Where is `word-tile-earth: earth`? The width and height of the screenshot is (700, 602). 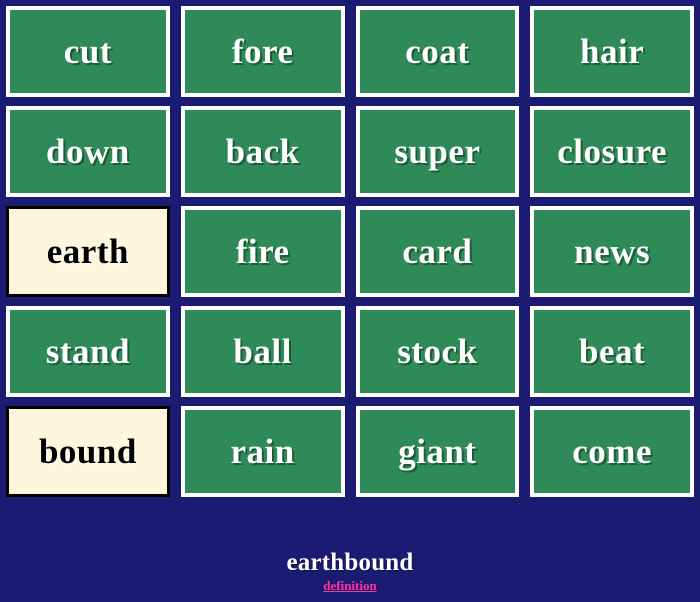
word-tile-earth: earth is located at coordinates (88, 251).